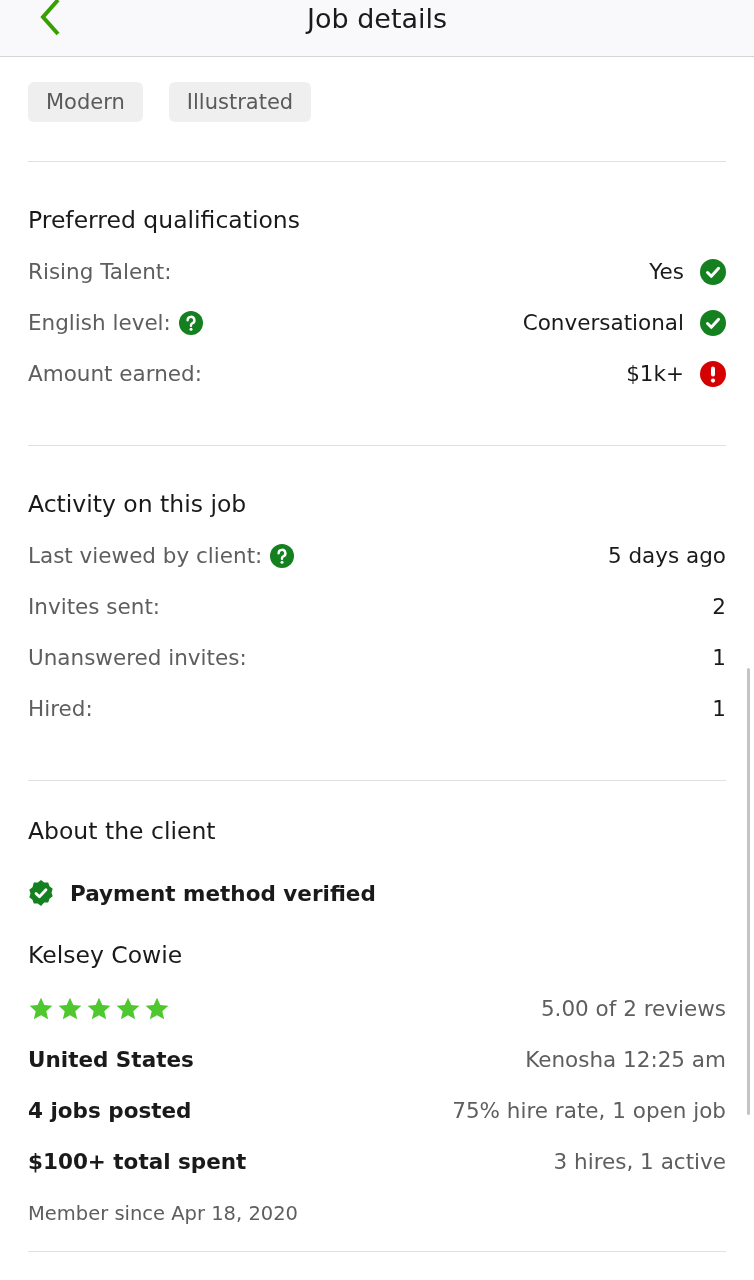 This screenshot has height=1280, width=754. Describe the element at coordinates (50, 18) in the screenshot. I see `back-icon` at that location.